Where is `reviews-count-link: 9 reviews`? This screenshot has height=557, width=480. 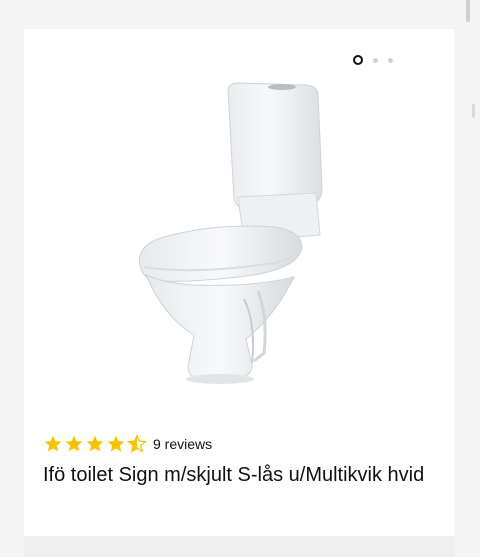
reviews-count-link: 9 reviews is located at coordinates (182, 444).